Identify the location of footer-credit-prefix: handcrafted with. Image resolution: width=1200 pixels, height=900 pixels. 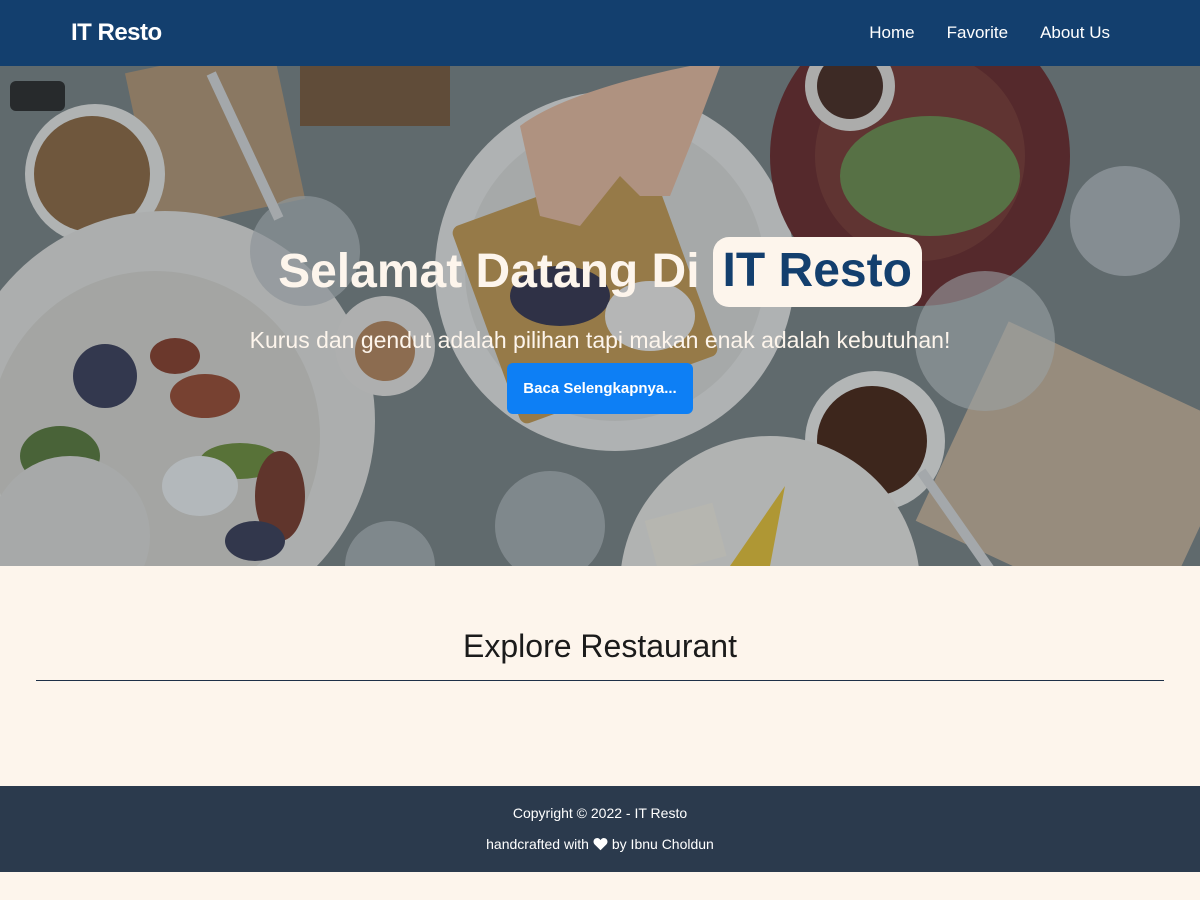
(537, 844).